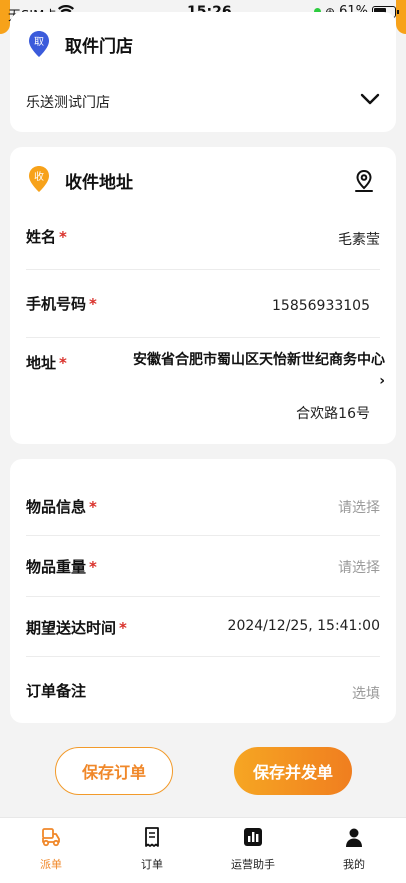 This screenshot has height=883, width=406. Describe the element at coordinates (99, 183) in the screenshot. I see `recipient-title: 收件地址` at that location.